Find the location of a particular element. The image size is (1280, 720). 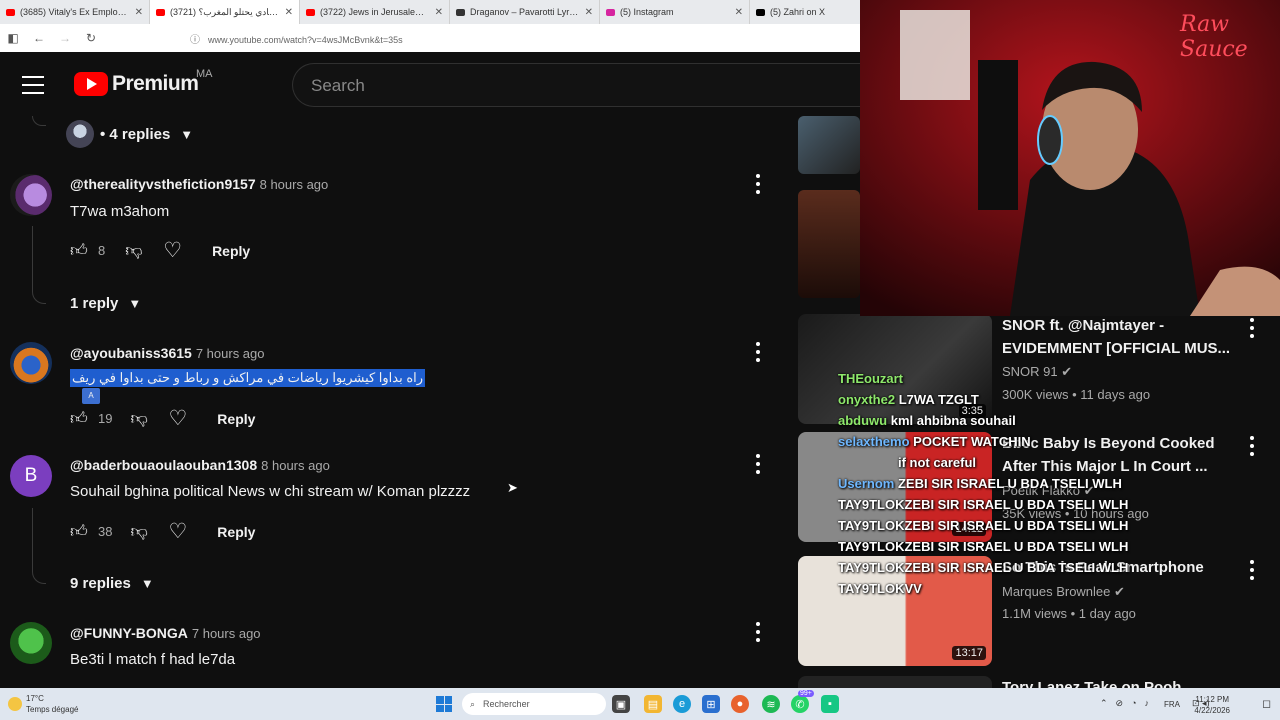

youtube-icon is located at coordinates (160, 12).